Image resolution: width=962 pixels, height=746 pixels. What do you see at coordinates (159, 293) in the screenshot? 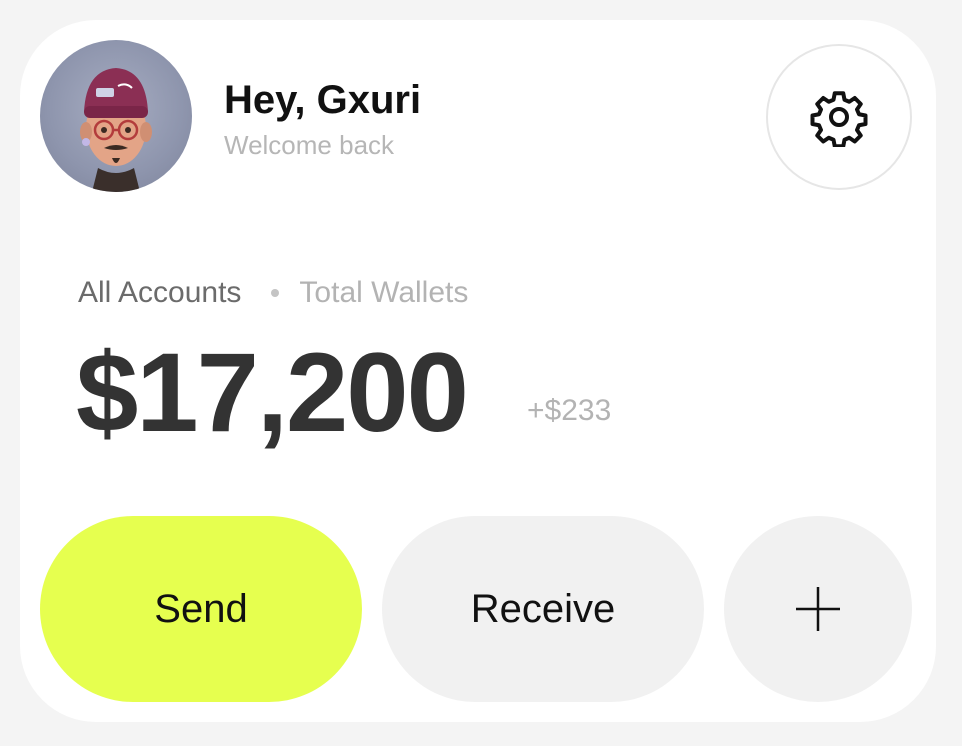
I see `tab-all-accounts: All Accounts` at bounding box center [159, 293].